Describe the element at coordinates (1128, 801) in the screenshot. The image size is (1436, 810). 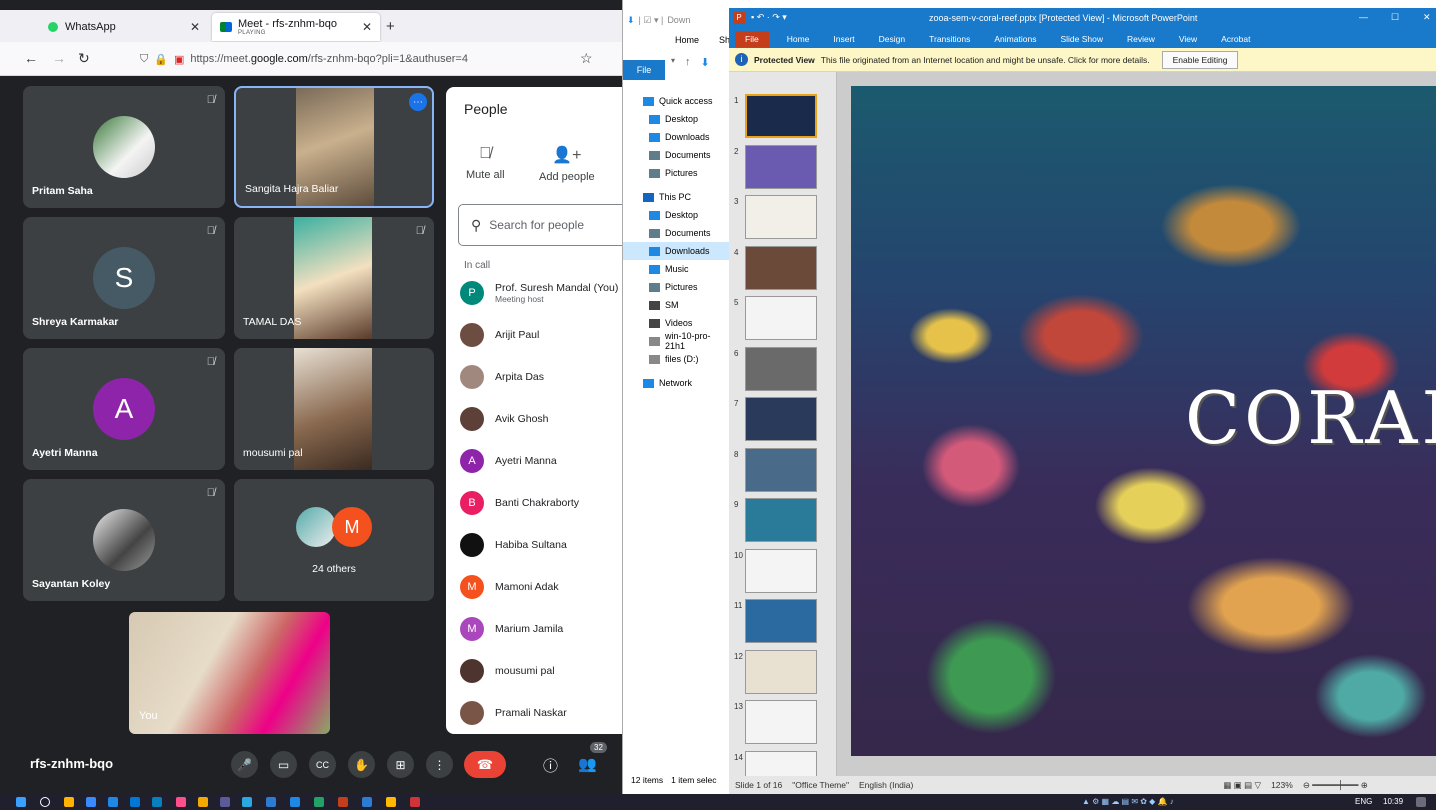
I see `system-tray-icons: ▲ ⚙ ▦ ☁ ▤ ✉ ✿ ◆ 🔔 ♪` at that location.